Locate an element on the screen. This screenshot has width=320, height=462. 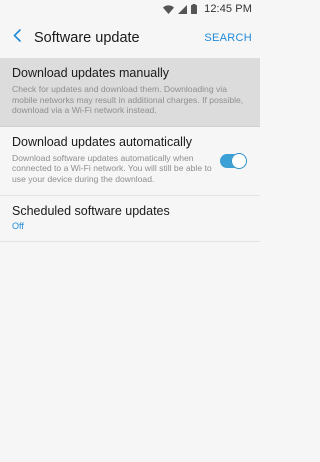
signal-icon is located at coordinates (183, 9).